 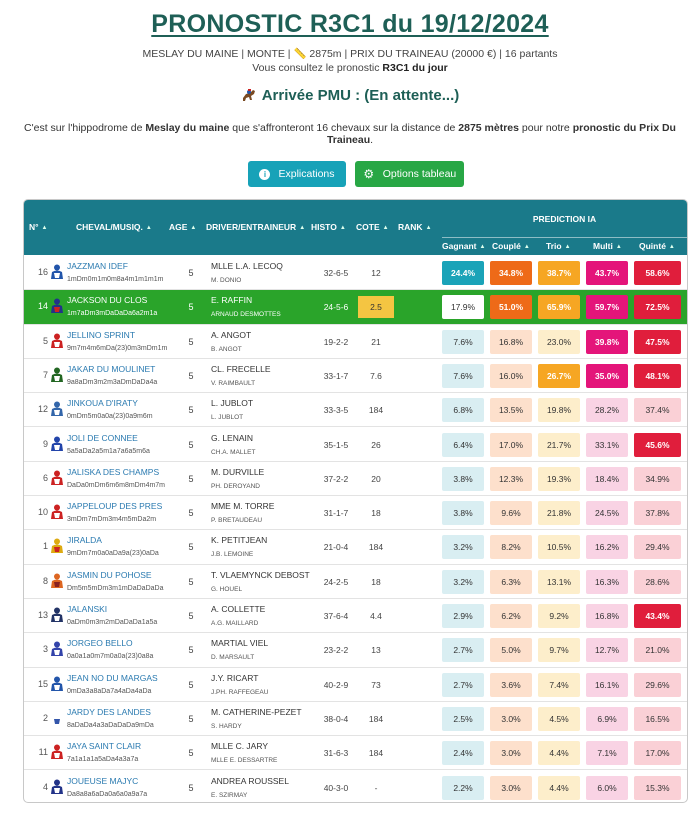 What do you see at coordinates (657, 375) in the screenshot?
I see `pred-quinte: 48.1%` at bounding box center [657, 375].